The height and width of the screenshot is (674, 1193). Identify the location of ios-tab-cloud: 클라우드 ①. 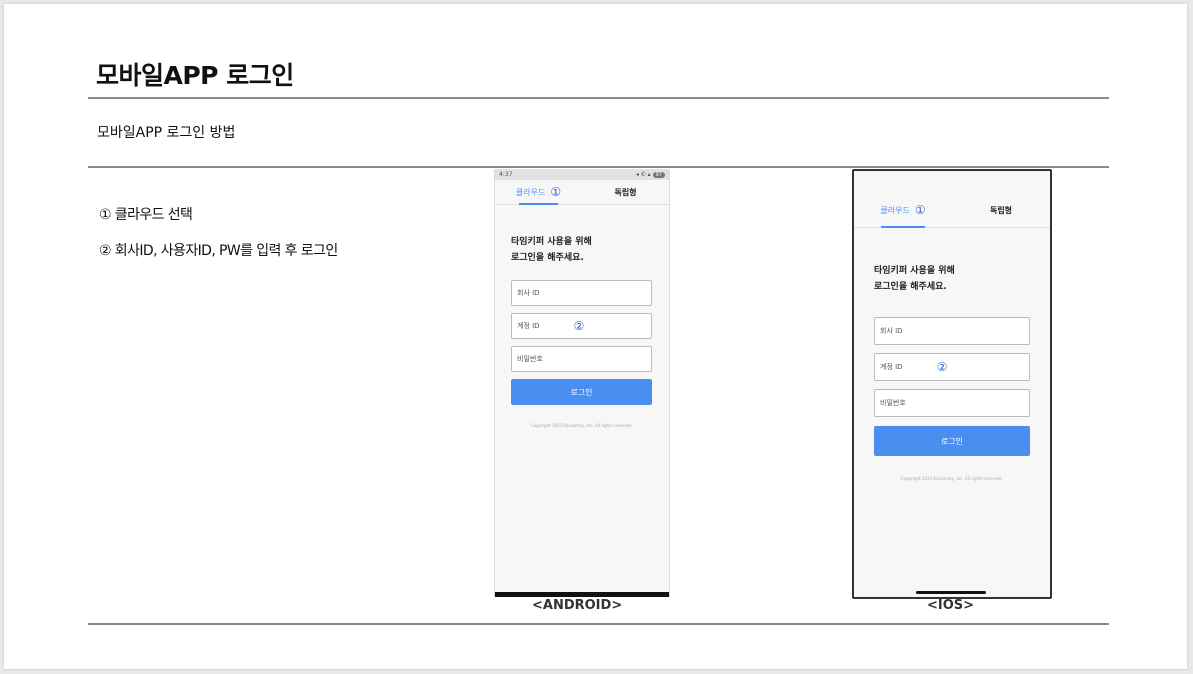
(903, 210).